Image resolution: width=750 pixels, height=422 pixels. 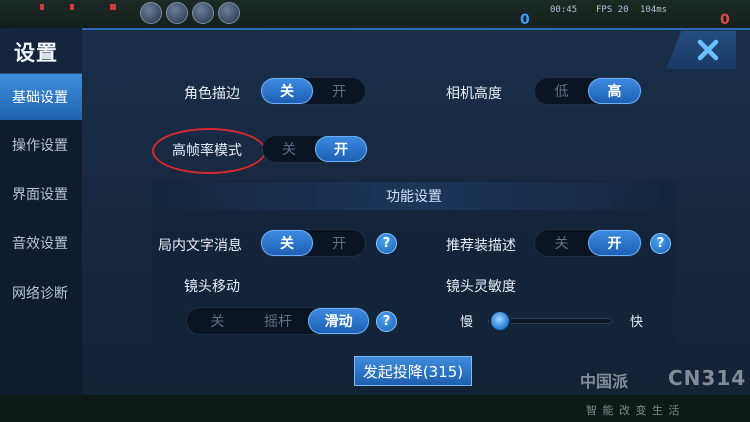 I want to click on match-time: 00:45, so click(x=564, y=10).